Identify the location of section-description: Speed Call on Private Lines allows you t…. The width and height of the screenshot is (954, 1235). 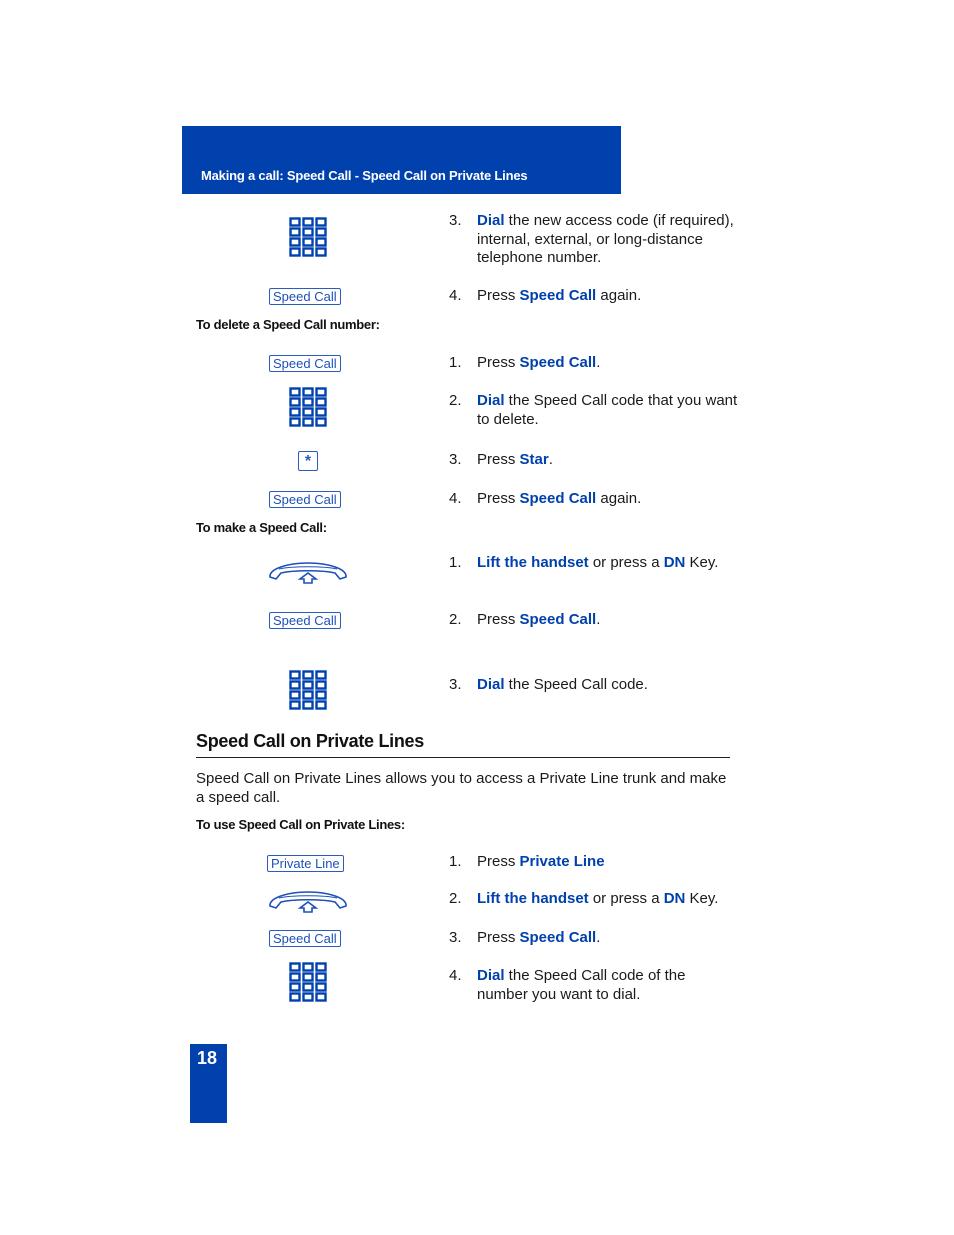
(461, 788).